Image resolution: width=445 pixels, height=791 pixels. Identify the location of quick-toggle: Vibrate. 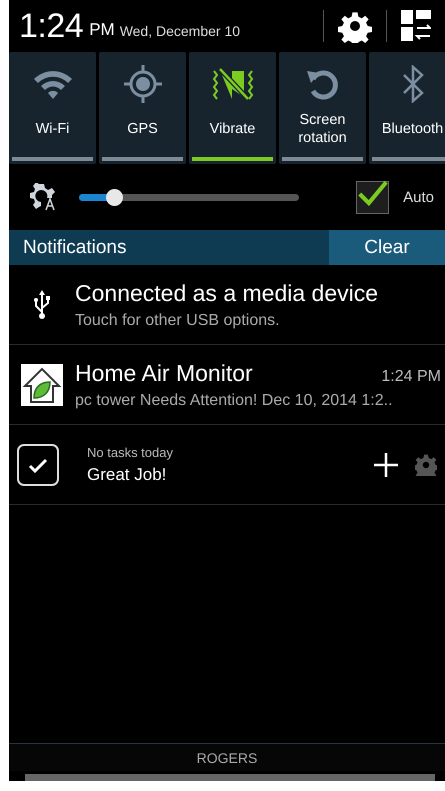
(232, 108).